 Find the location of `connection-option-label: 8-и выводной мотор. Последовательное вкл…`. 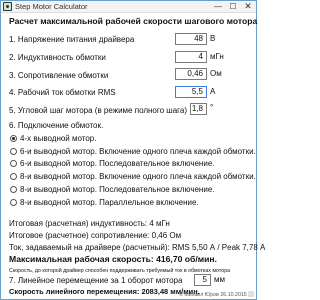

connection-option-label: 8-и выводной мотор. Последовательное вкл… is located at coordinates (117, 189).